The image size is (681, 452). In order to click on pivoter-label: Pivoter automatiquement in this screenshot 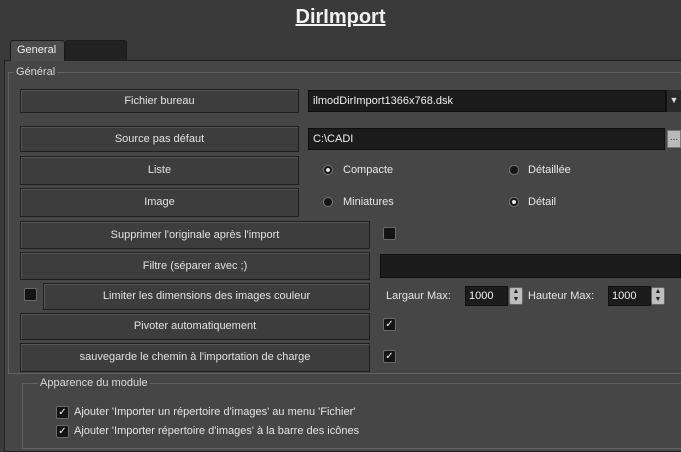, I will do `click(195, 326)`.